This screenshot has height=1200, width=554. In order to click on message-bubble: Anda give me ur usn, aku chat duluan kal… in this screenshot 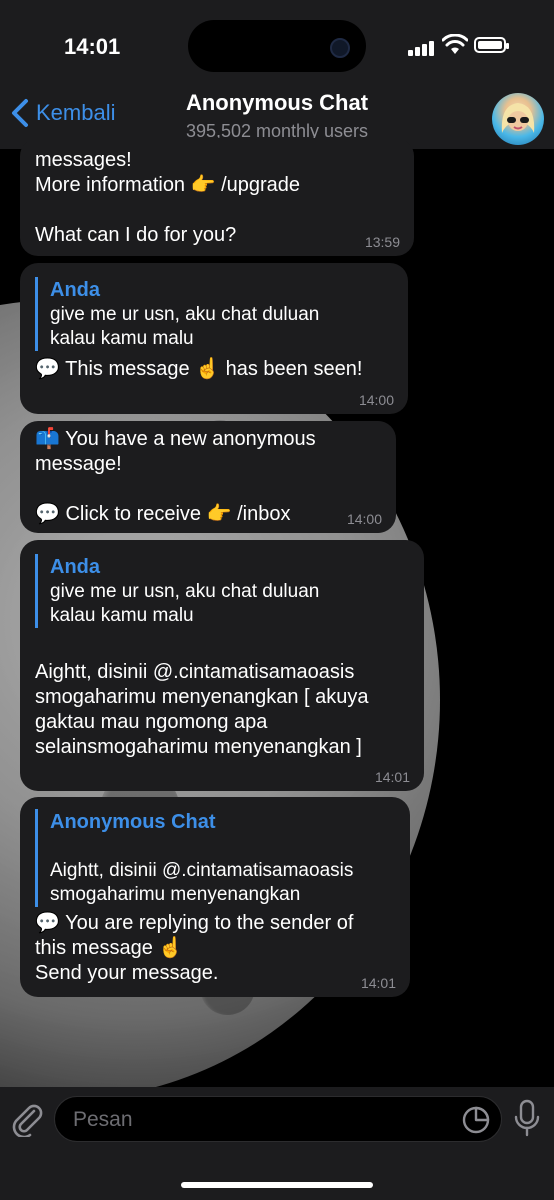, I will do `click(214, 338)`.